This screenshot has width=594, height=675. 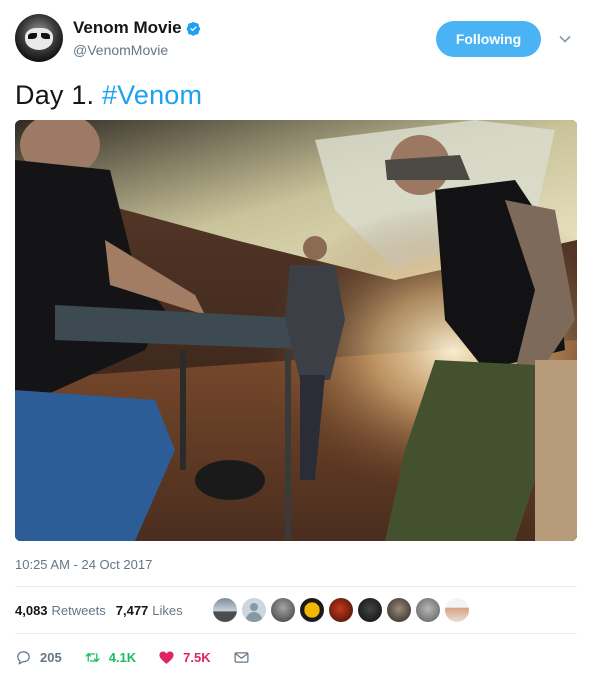 What do you see at coordinates (166, 657) in the screenshot?
I see `heart-icon` at bounding box center [166, 657].